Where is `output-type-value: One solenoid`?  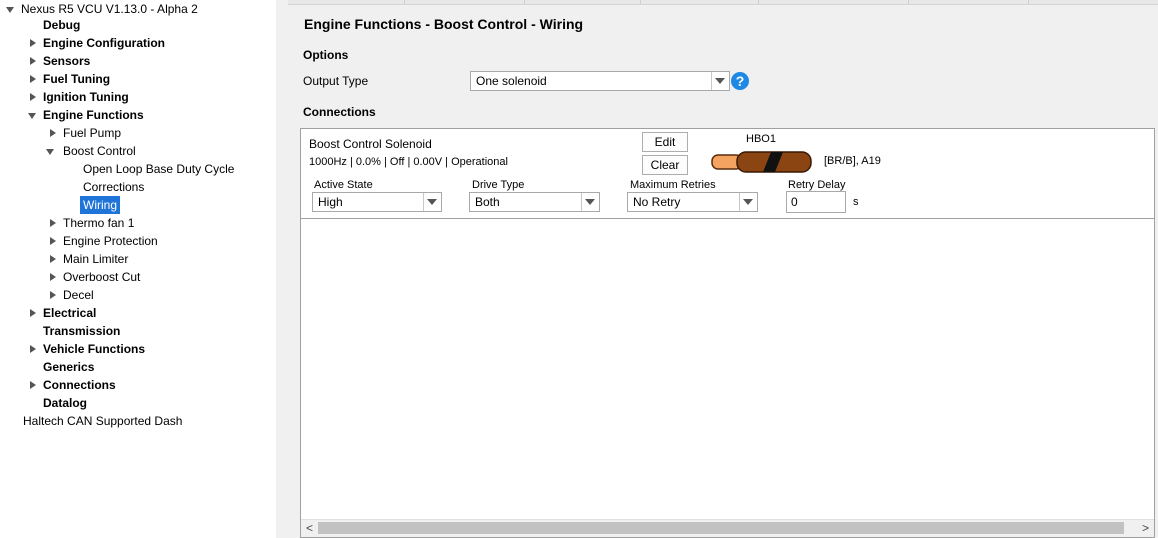
output-type-value: One solenoid is located at coordinates (511, 81).